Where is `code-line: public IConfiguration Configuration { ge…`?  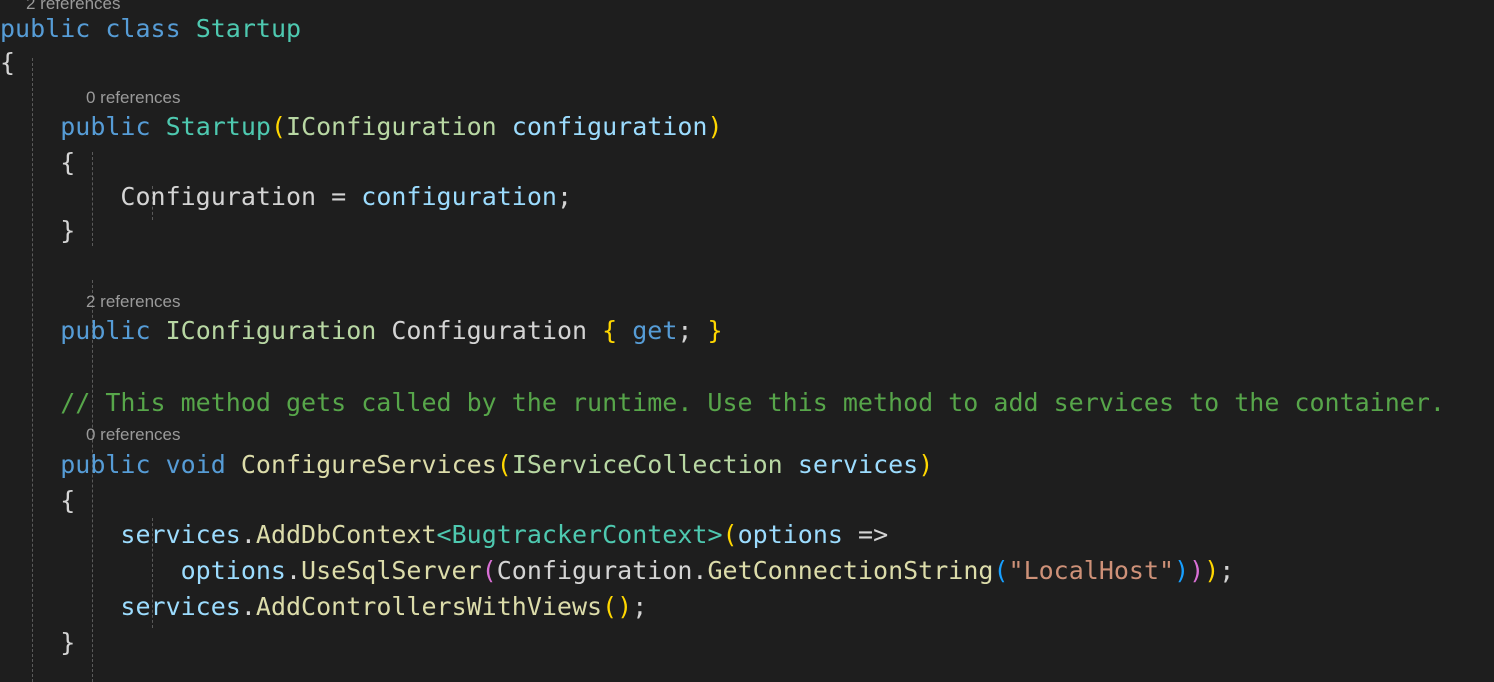 code-line: public IConfiguration Configuration { ge… is located at coordinates (747, 331).